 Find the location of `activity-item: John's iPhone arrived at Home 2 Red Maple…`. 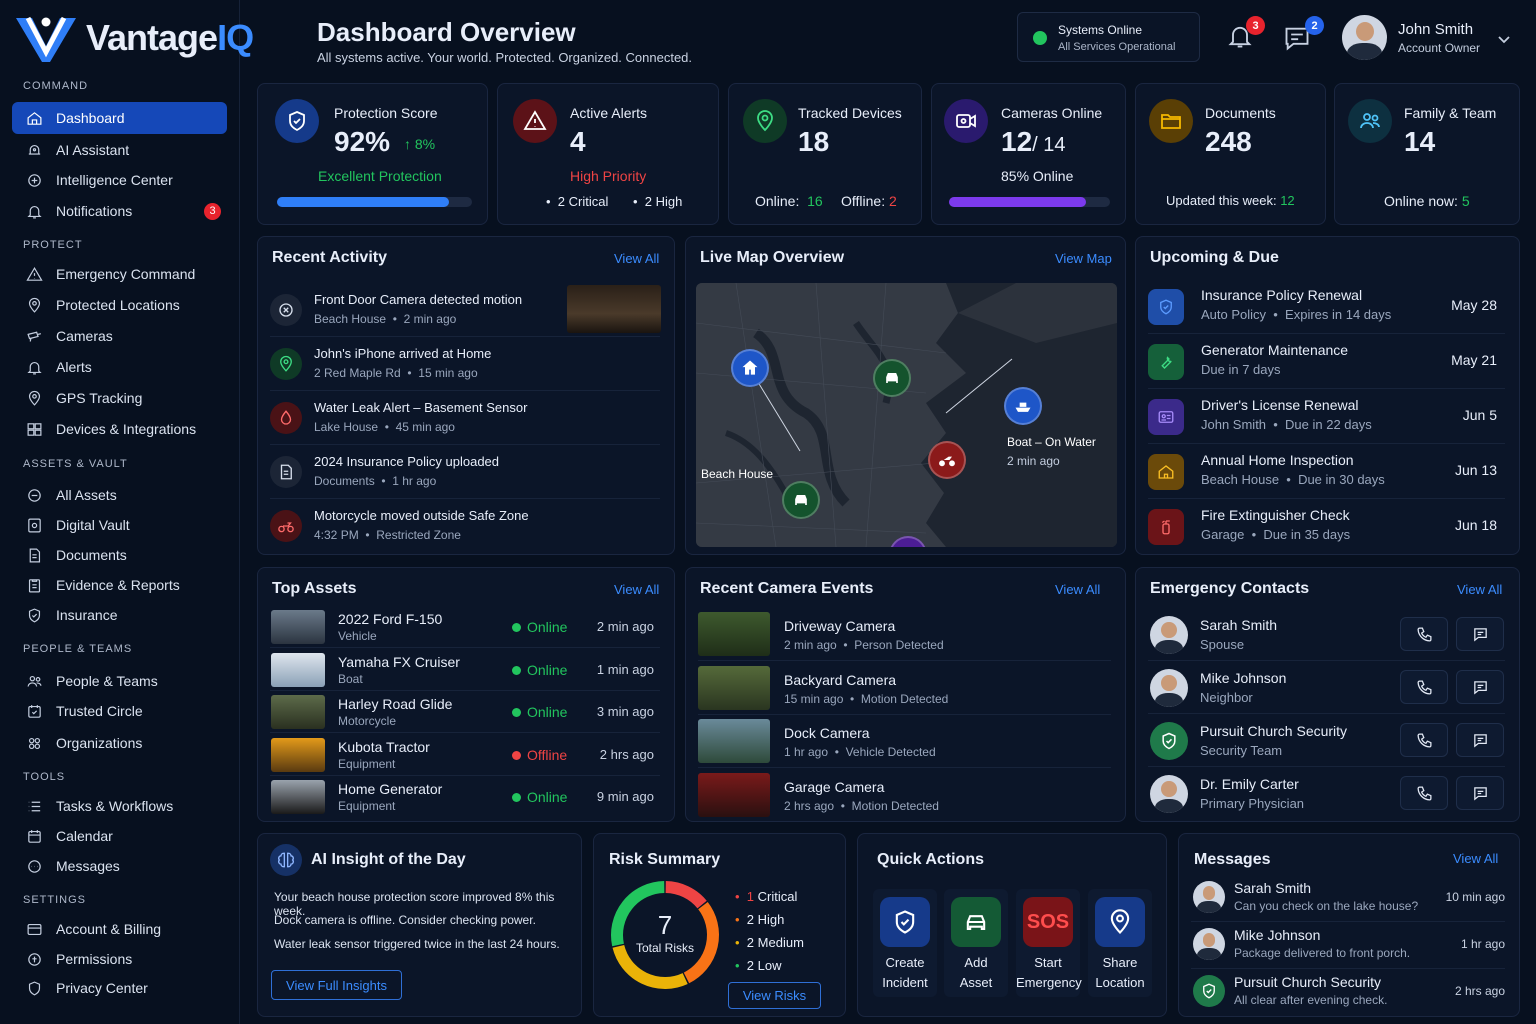

activity-item: John's iPhone arrived at Home 2 Red Maple… is located at coordinates (465, 364).